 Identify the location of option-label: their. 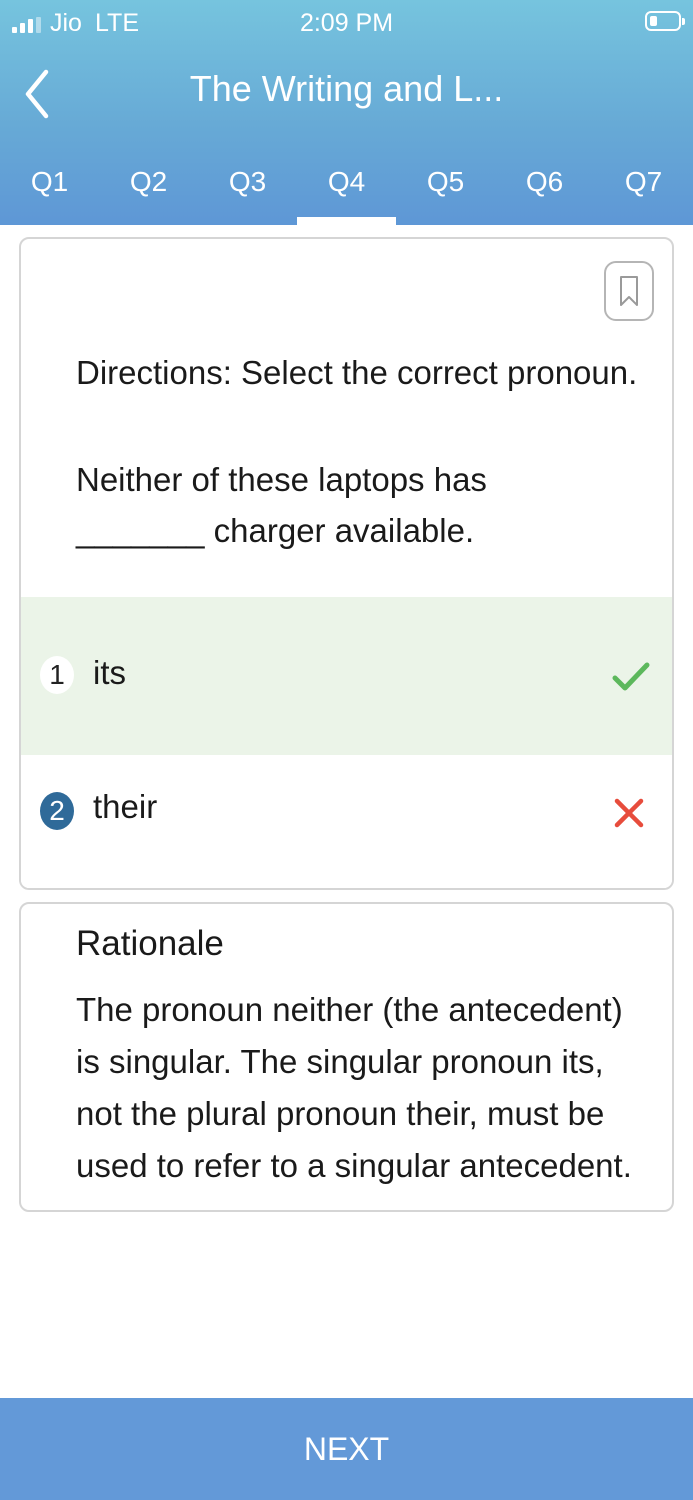
(125, 806).